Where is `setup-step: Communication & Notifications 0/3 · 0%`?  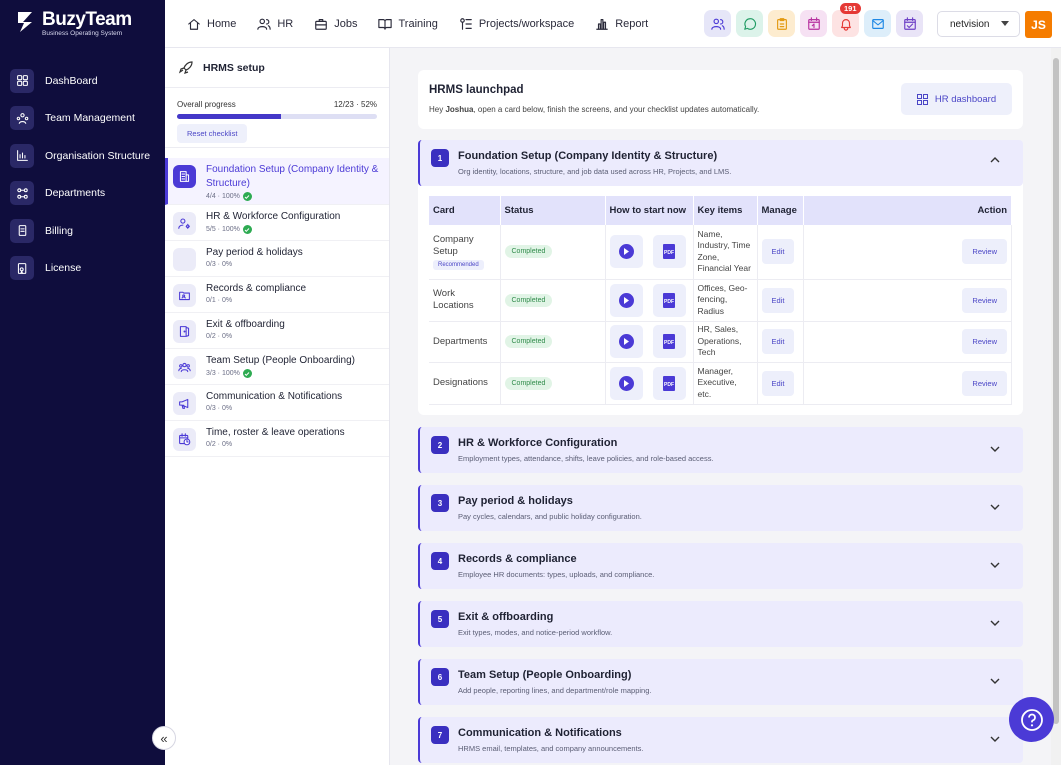 setup-step: Communication & Notifications 0/3 · 0% is located at coordinates (277, 403).